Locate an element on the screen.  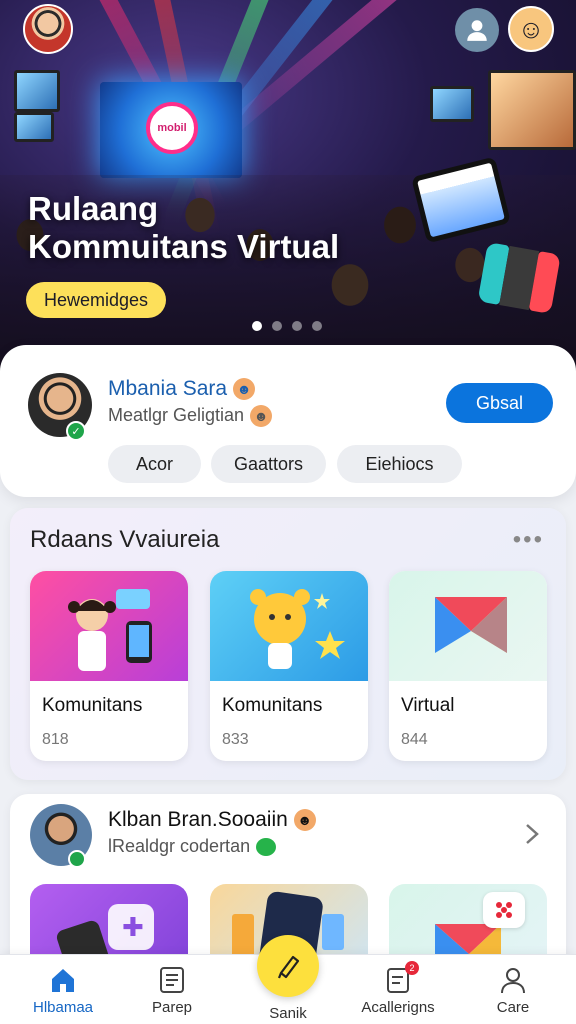
room-card-count: 833 is located at coordinates (235, 739).